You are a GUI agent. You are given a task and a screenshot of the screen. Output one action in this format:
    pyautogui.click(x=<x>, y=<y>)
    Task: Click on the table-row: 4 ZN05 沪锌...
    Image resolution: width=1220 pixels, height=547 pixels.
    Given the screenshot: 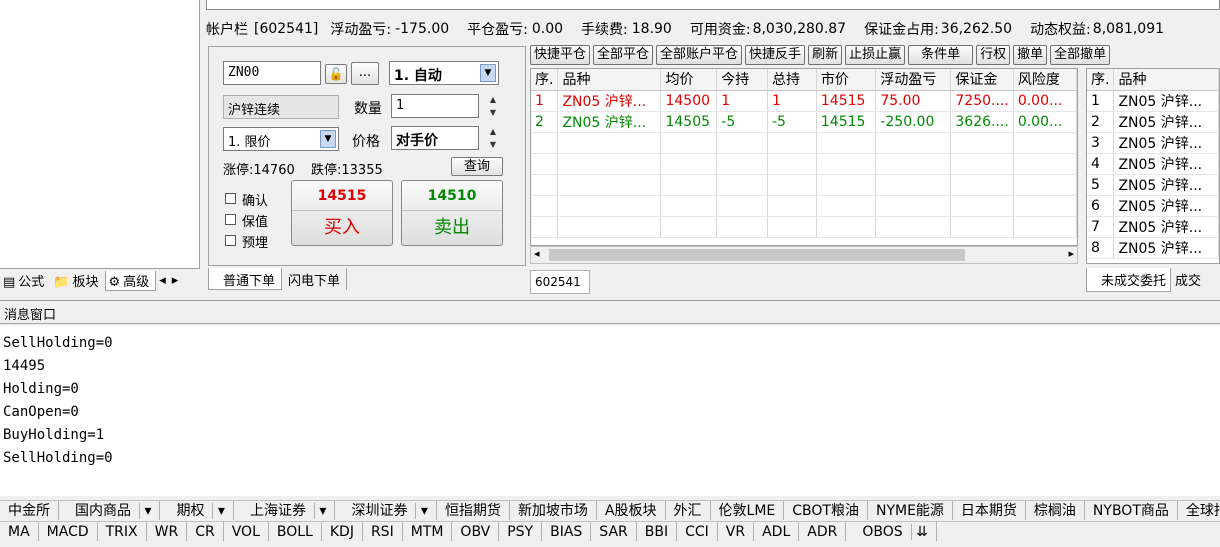 What is the action you would take?
    pyautogui.click(x=1153, y=164)
    